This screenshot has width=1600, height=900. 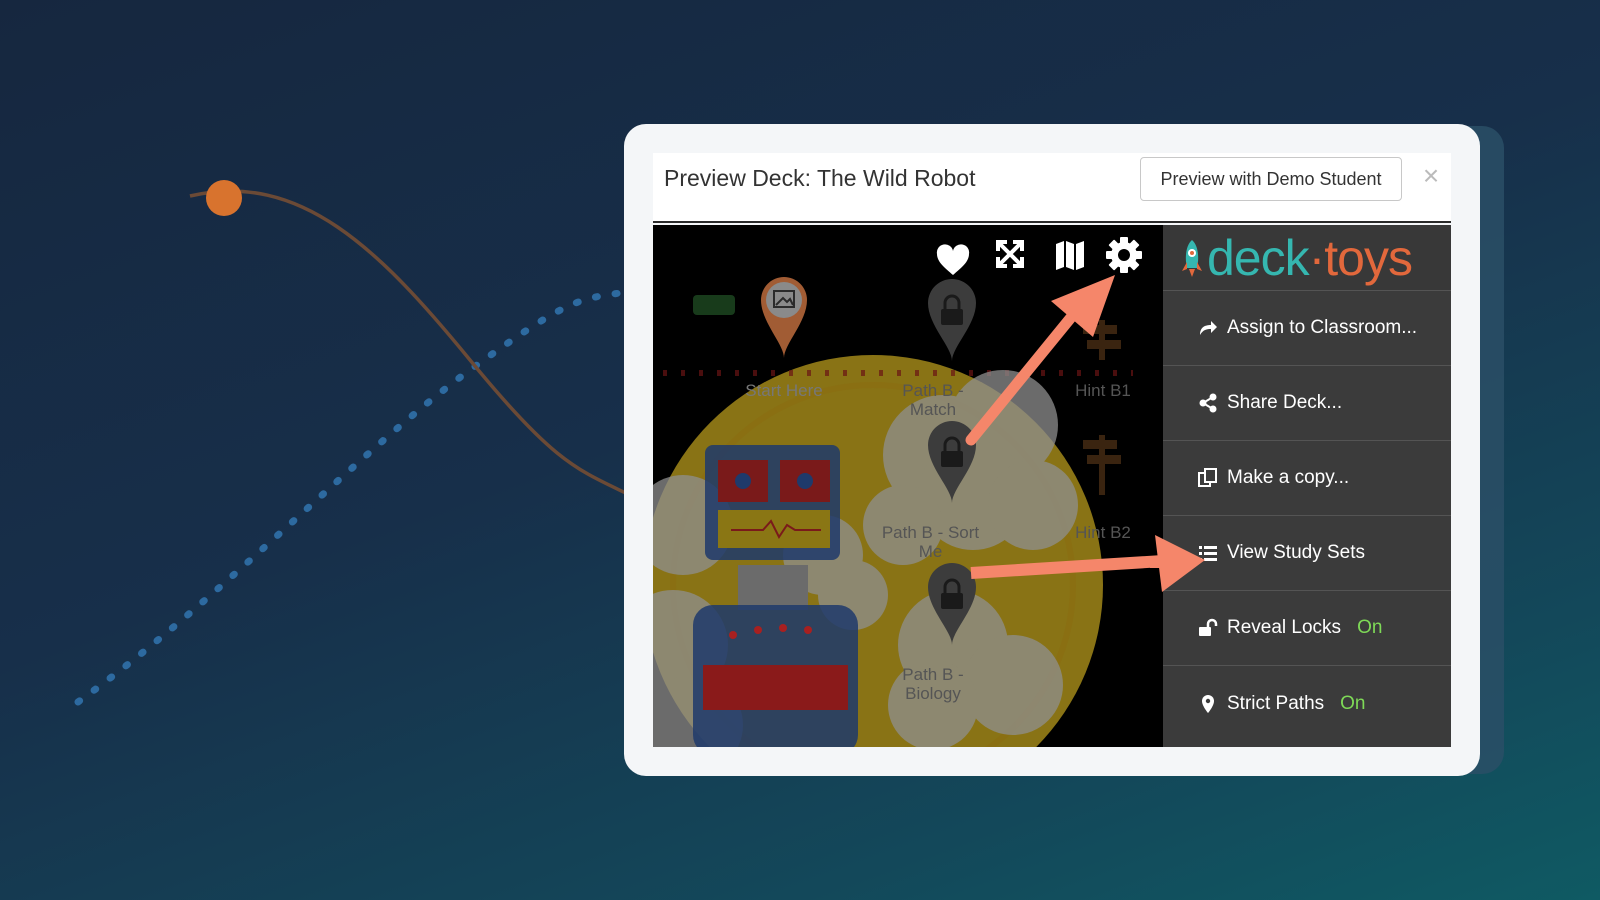 I want to click on map-label-start-here: Start Here, so click(x=784, y=390).